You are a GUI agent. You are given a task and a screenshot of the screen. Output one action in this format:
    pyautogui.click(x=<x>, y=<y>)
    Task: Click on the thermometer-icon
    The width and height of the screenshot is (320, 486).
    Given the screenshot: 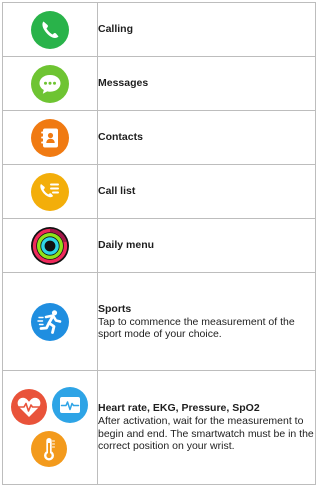 What is the action you would take?
    pyautogui.click(x=49, y=449)
    